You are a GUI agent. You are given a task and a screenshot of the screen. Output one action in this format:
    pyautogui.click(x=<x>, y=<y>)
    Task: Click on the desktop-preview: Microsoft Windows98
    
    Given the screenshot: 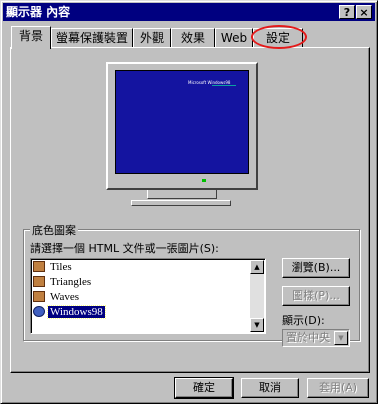 What is the action you would take?
    pyautogui.click(x=182, y=122)
    